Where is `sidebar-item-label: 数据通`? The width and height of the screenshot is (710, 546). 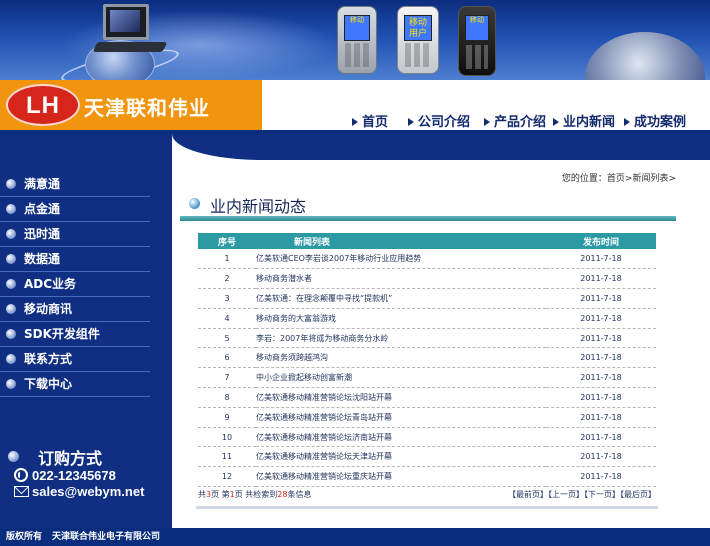 sidebar-item-label: 数据通 is located at coordinates (42, 259).